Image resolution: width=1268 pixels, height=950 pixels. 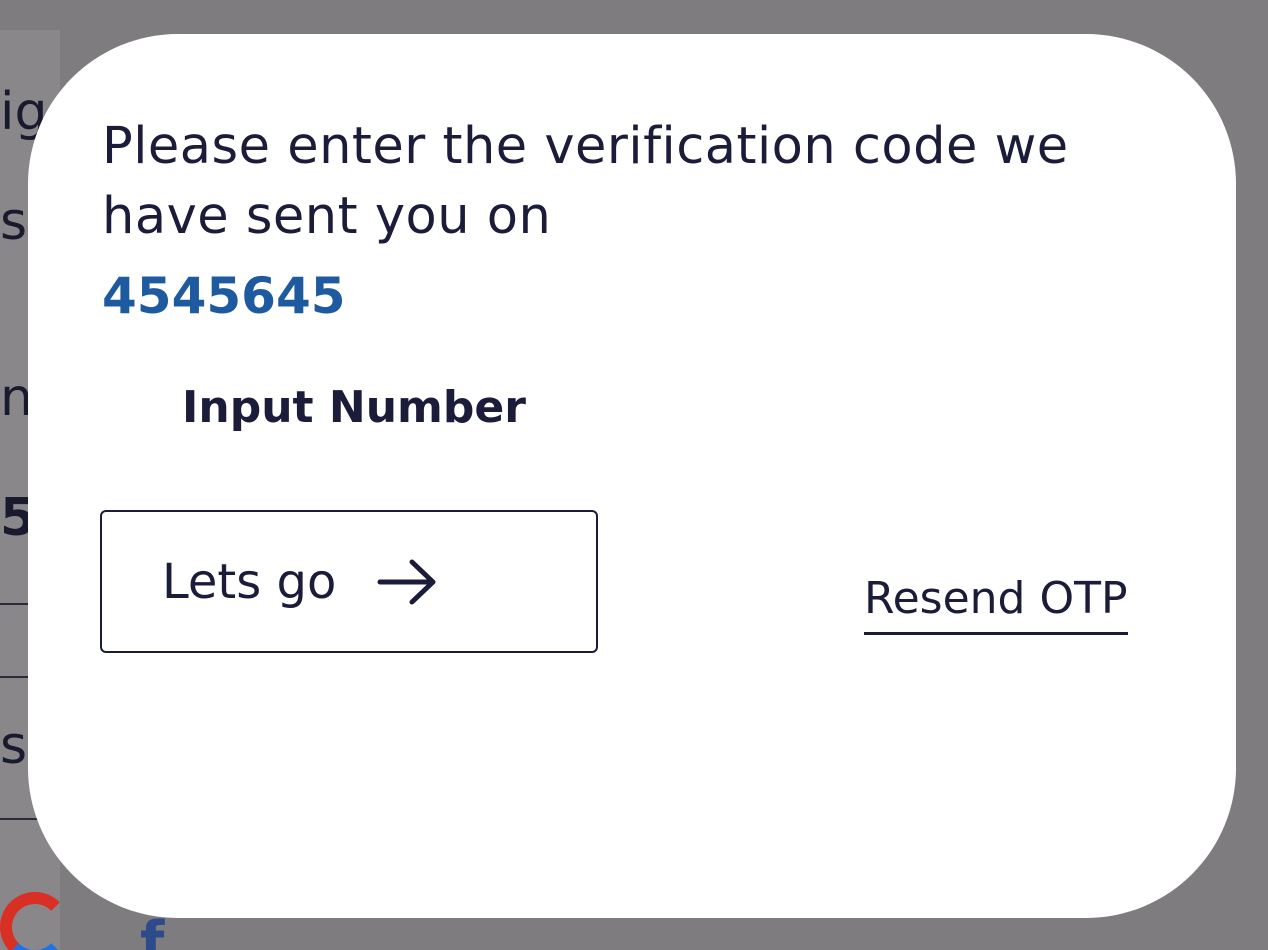 What do you see at coordinates (249, 581) in the screenshot?
I see `lets-go-label: Lets go` at bounding box center [249, 581].